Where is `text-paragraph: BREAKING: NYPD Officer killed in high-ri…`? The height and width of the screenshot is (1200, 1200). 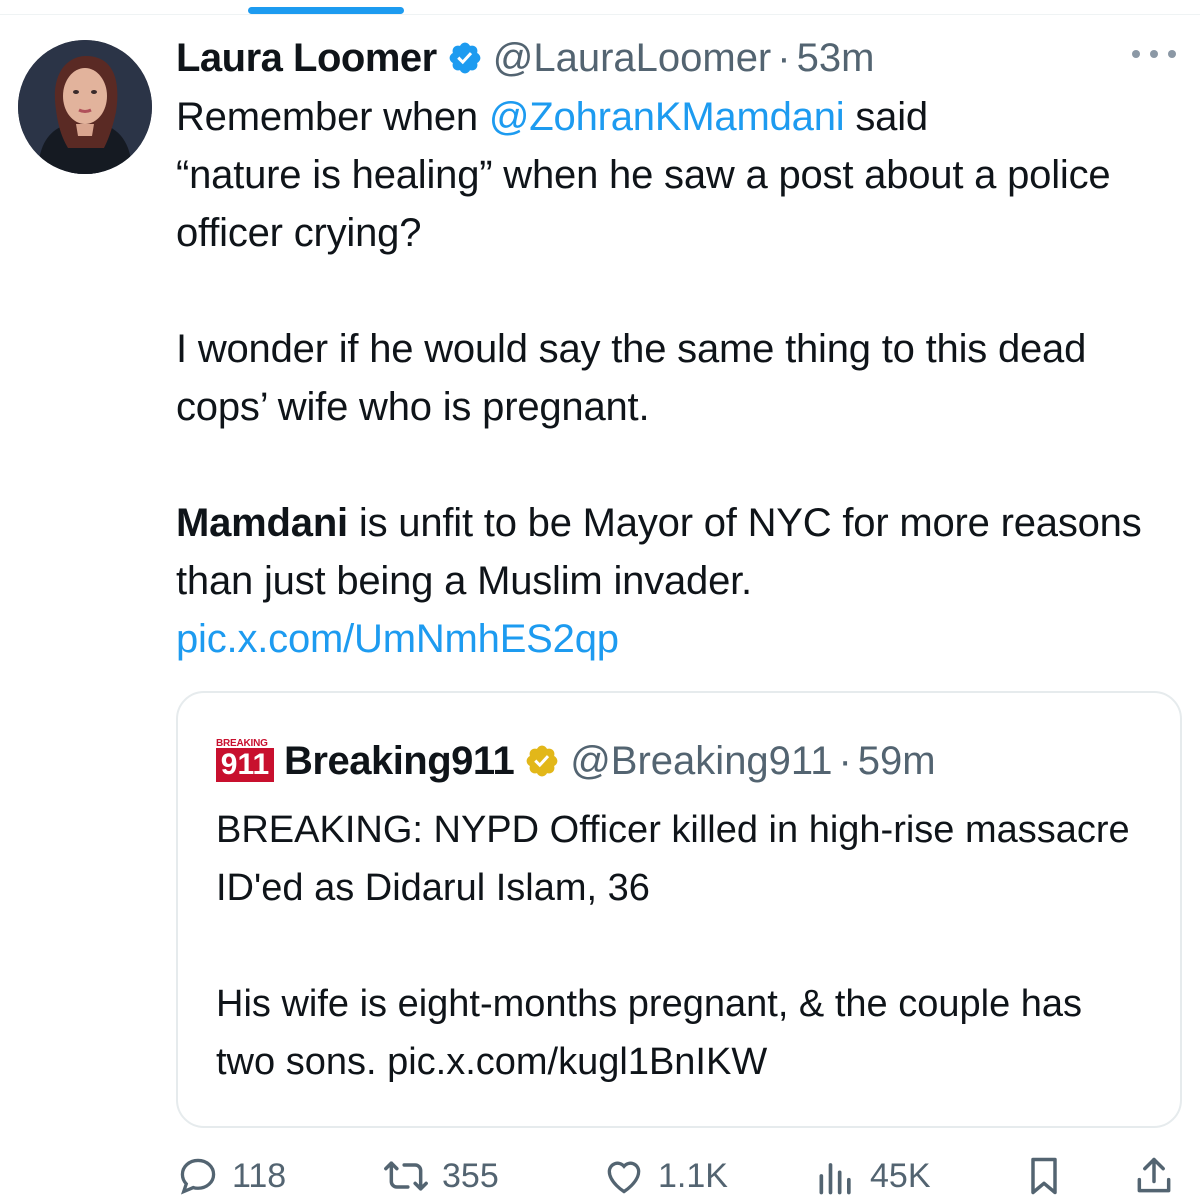 text-paragraph: BREAKING: NYPD Officer killed in high-ri… is located at coordinates (673, 859).